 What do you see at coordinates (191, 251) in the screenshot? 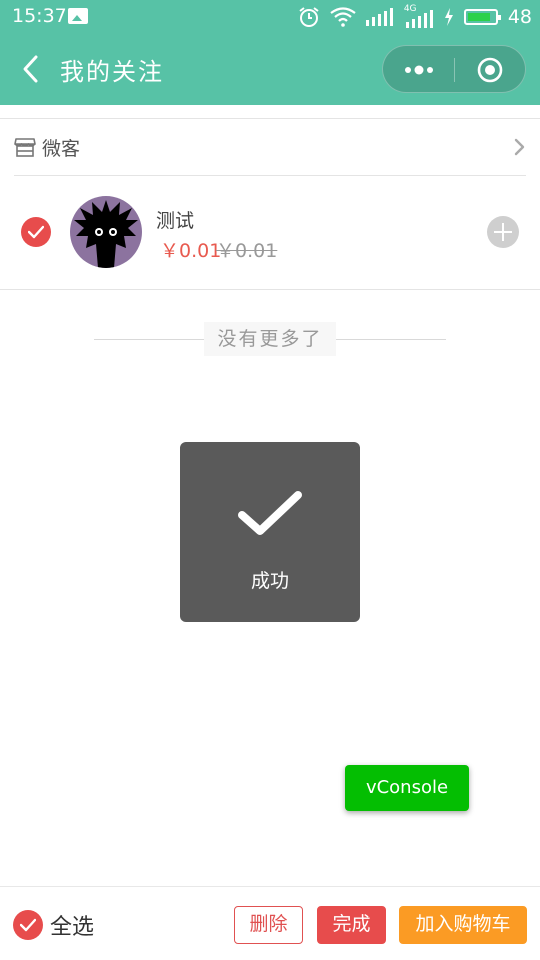
I see `product-price: ￥0.01` at bounding box center [191, 251].